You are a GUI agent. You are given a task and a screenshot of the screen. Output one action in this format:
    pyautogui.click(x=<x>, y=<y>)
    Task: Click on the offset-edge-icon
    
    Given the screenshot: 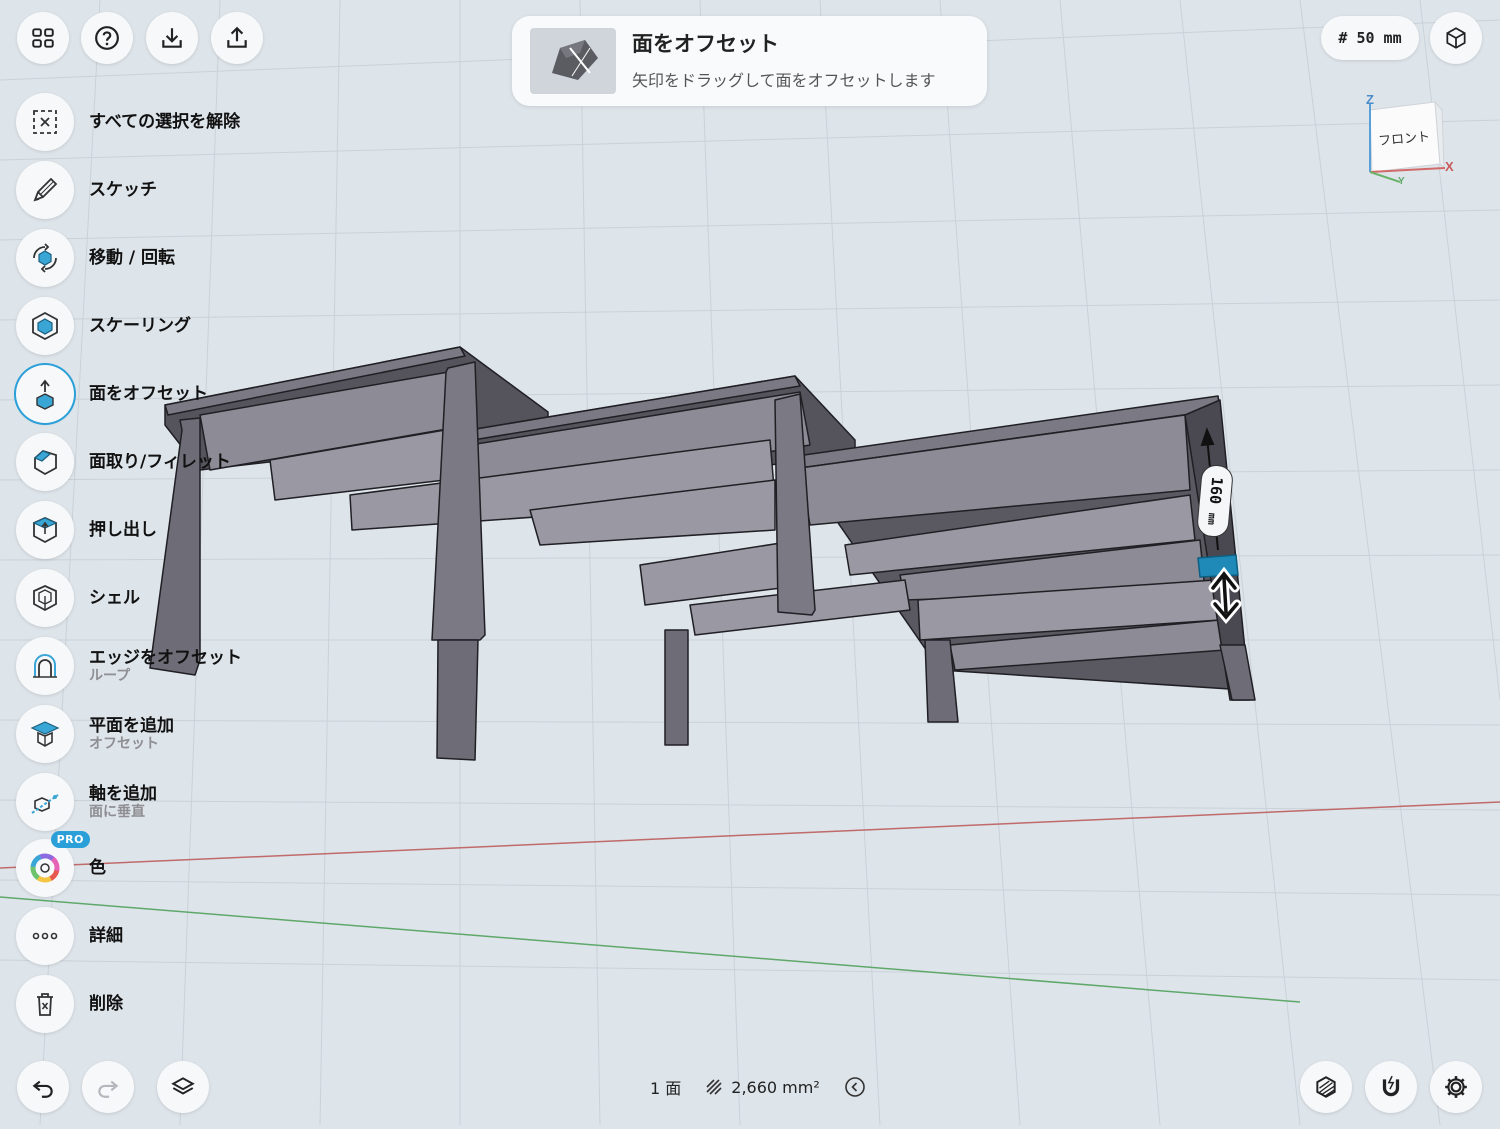 What is the action you would take?
    pyautogui.click(x=45, y=666)
    